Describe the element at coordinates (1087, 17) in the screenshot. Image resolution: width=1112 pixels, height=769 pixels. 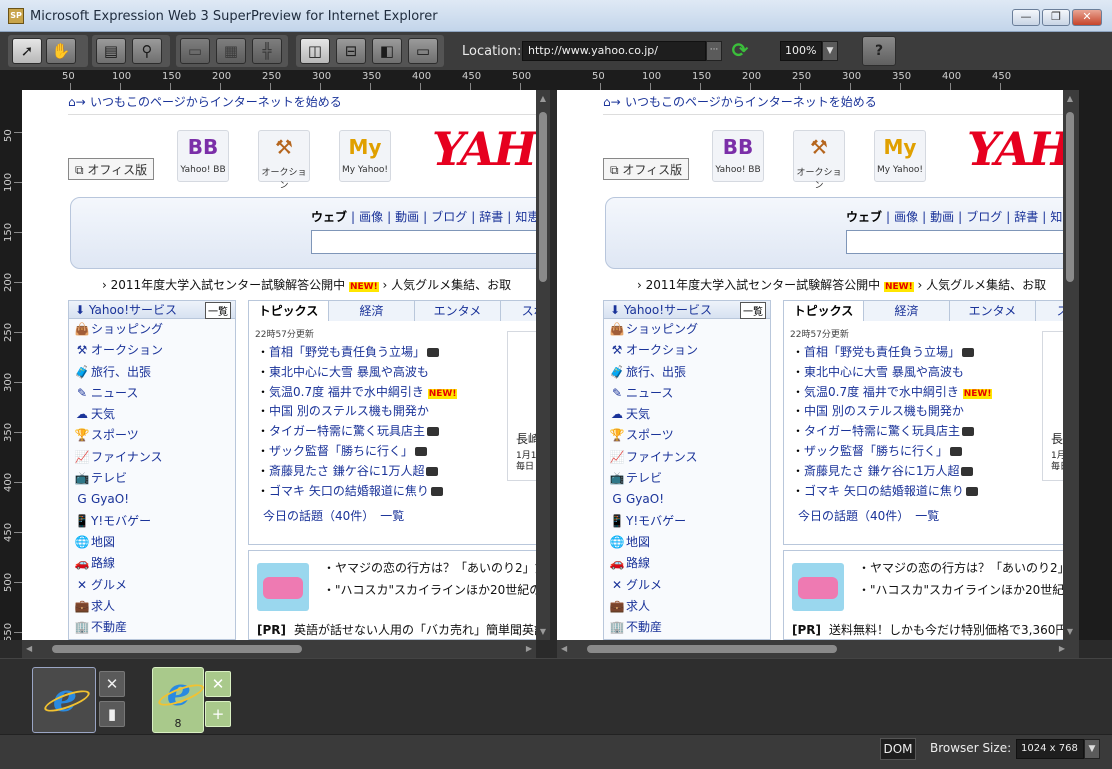
I see `close-button: ✕` at that location.